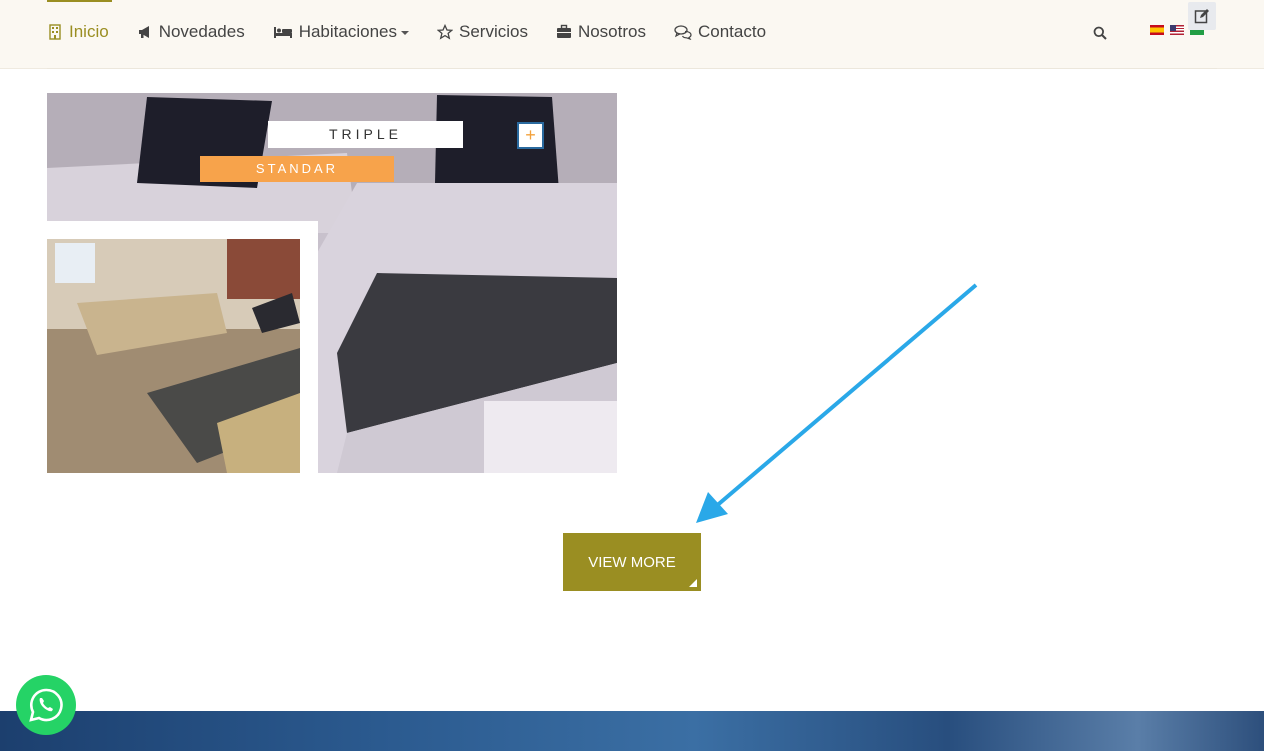  I want to click on nav-item-label: Servicios, so click(493, 31).